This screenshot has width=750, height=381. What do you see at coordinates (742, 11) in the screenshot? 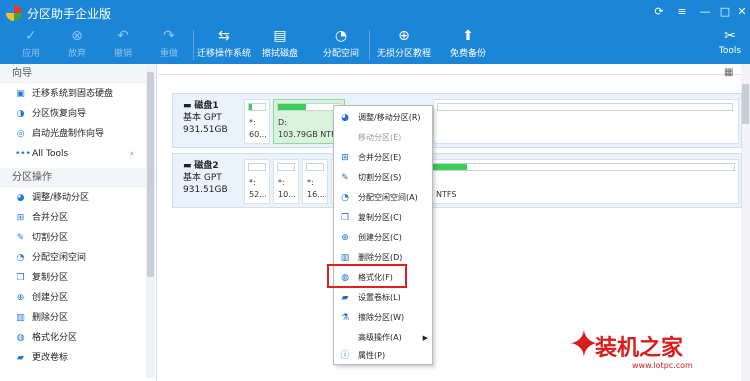
I see `close-button: ✕` at bounding box center [742, 11].